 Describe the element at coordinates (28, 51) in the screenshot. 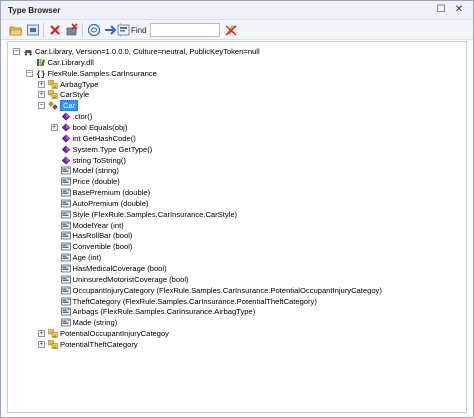

I see `assembly-icon` at that location.